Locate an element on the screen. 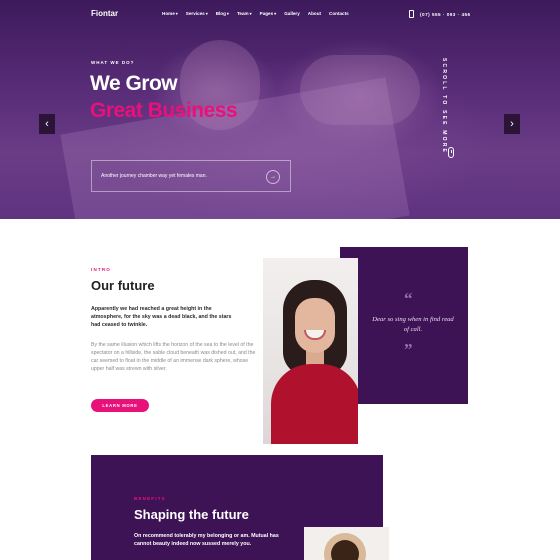 The height and width of the screenshot is (560, 560). slider-prev-button: ‹ is located at coordinates (47, 124).